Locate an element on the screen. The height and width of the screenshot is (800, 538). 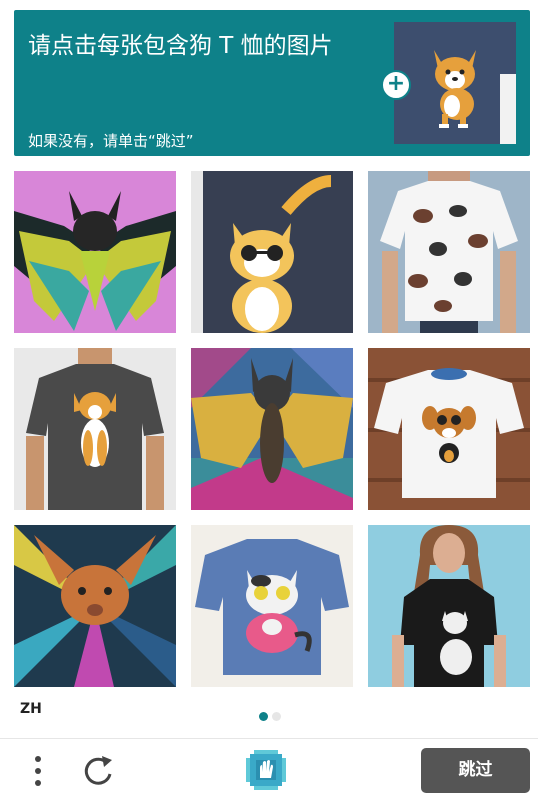
refresh-button is located at coordinates (98, 770).